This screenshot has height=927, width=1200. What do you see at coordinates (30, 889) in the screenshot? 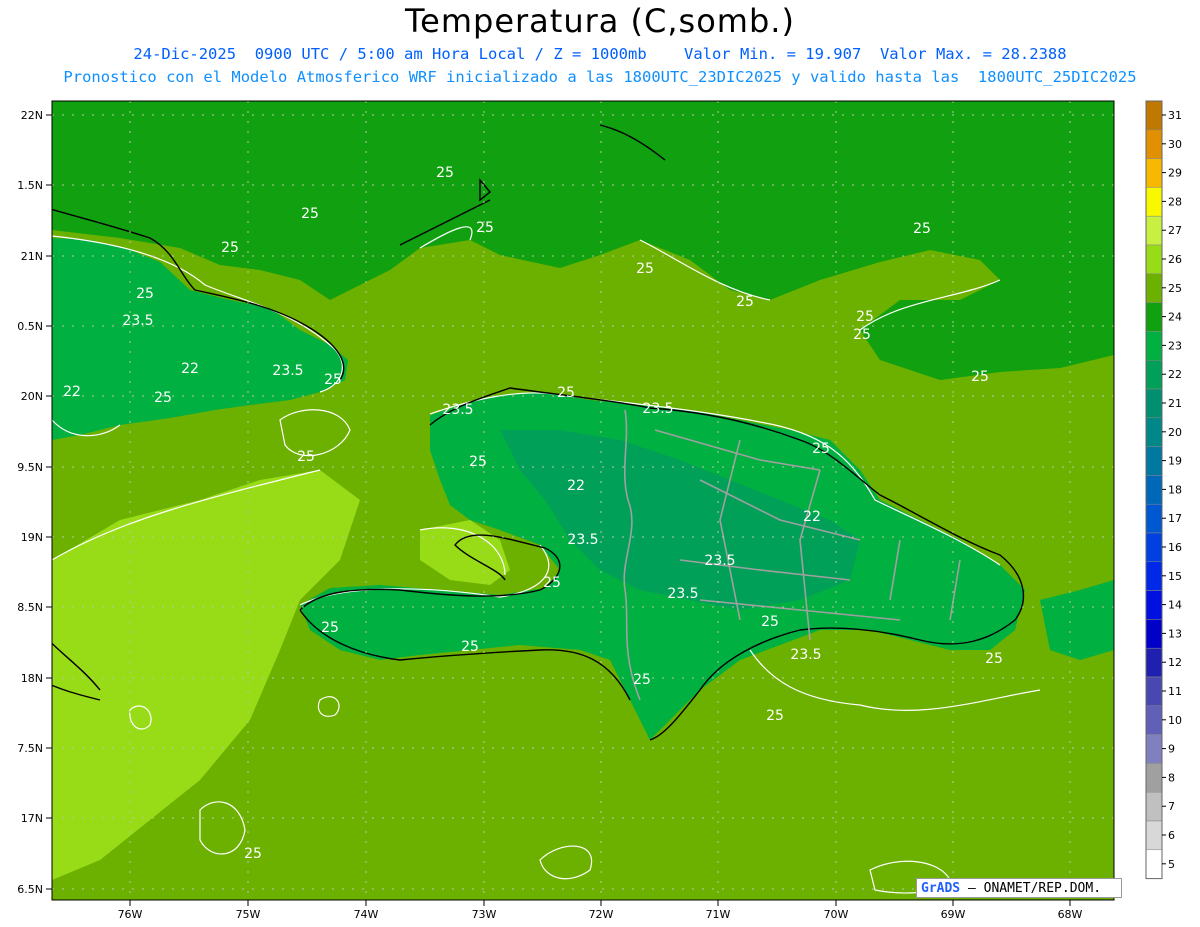
I see `lat-tick-label: 6.5N` at bounding box center [30, 889].